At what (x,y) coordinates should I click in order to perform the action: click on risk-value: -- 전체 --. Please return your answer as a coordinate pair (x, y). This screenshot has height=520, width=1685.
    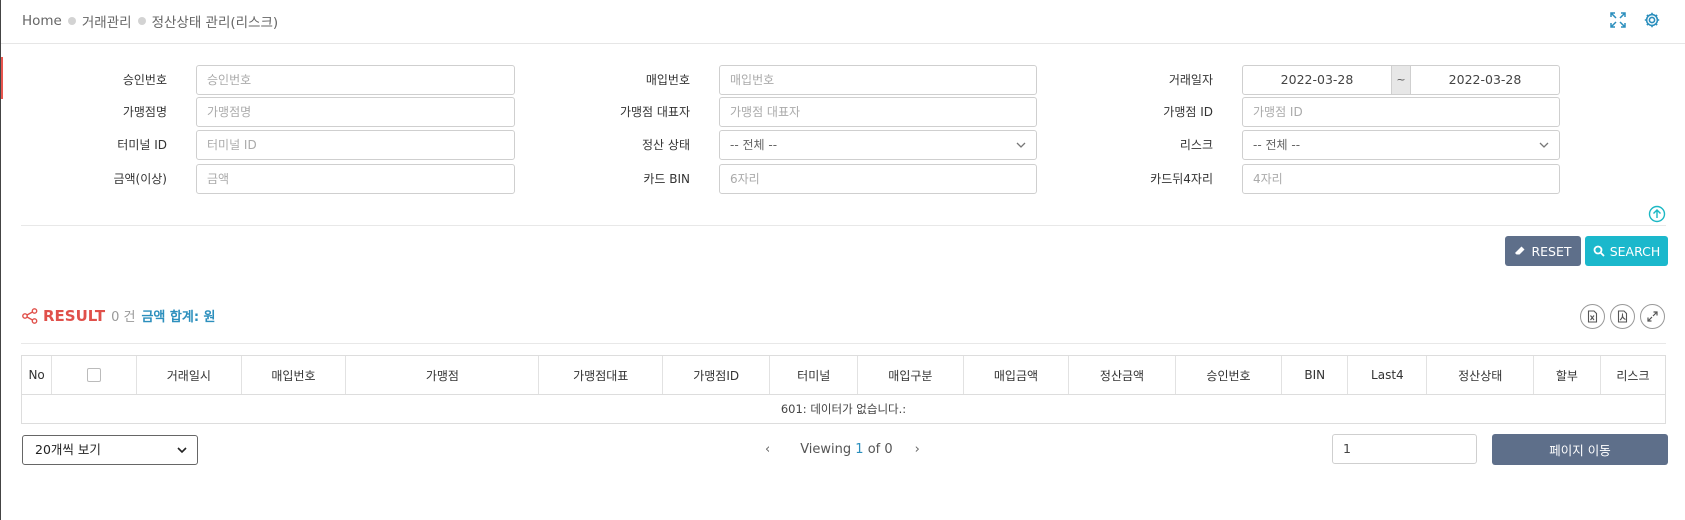
    Looking at the image, I should click on (1277, 145).